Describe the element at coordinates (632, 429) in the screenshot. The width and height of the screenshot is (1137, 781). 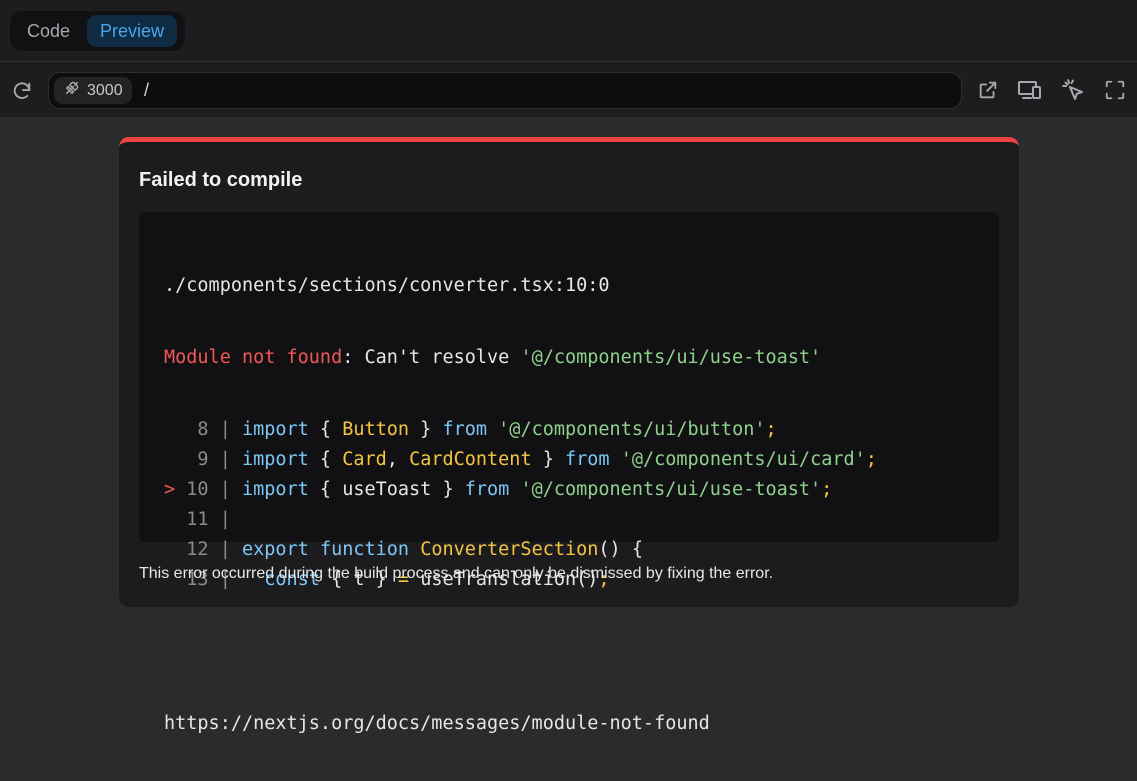
I see `code-token: '@/components/ui/button'` at that location.